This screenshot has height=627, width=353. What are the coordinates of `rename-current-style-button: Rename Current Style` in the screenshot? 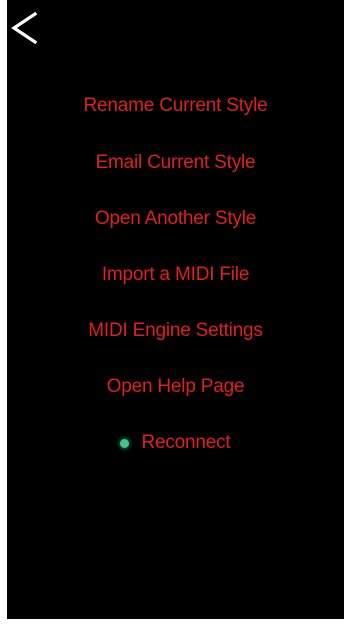 It's located at (175, 106).